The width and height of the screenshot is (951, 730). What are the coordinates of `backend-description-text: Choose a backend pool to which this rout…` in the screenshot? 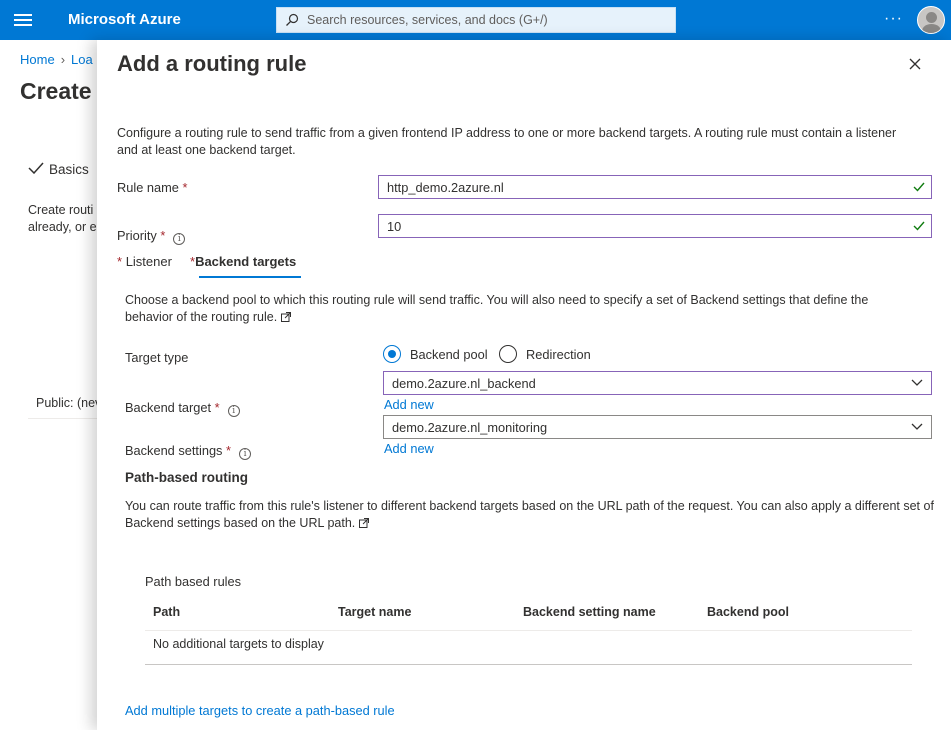 It's located at (497, 308).